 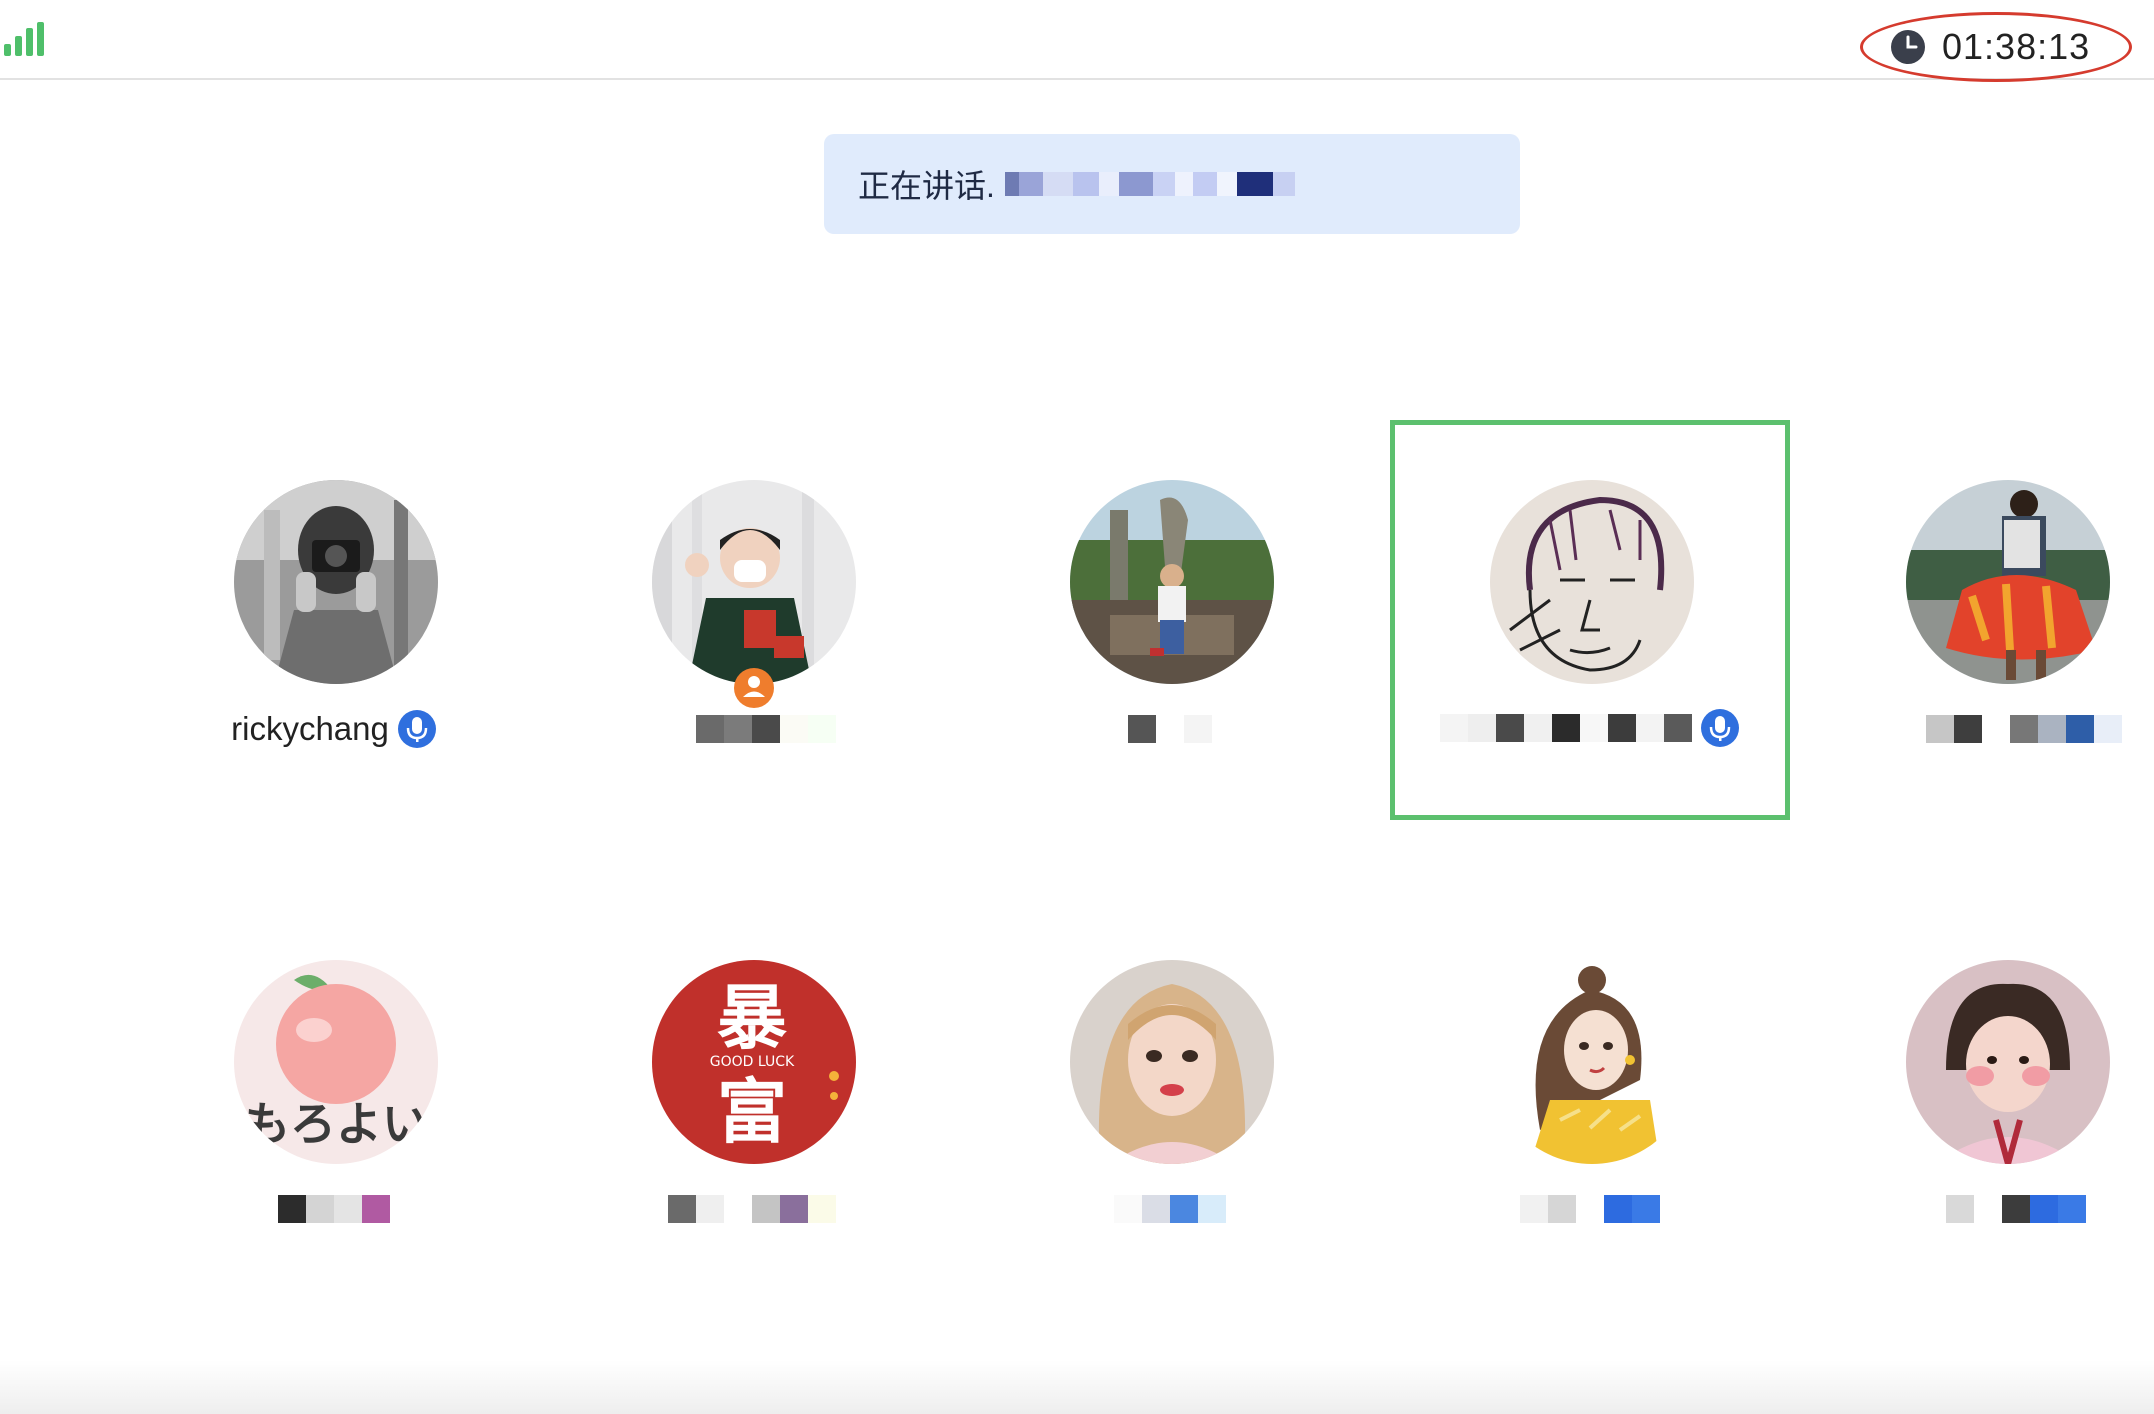 I want to click on participant-tile-active, so click(x=1590, y=620).